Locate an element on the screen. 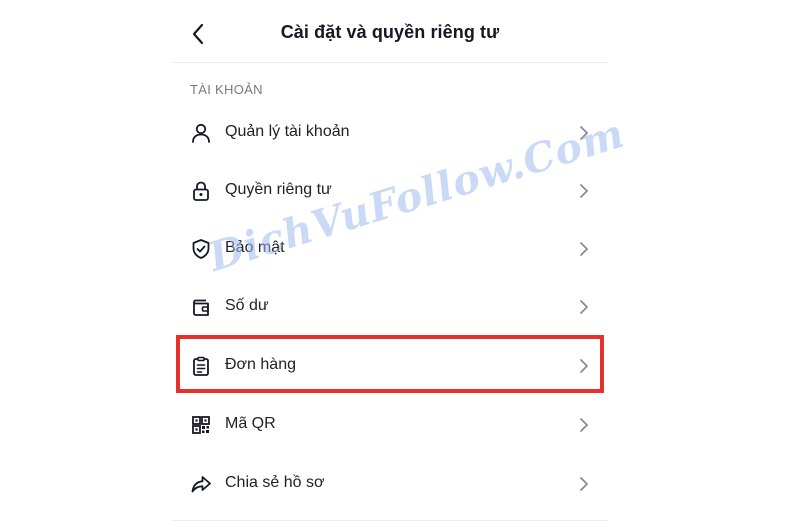 The width and height of the screenshot is (800, 527). qr-code-icon is located at coordinates (201, 425).